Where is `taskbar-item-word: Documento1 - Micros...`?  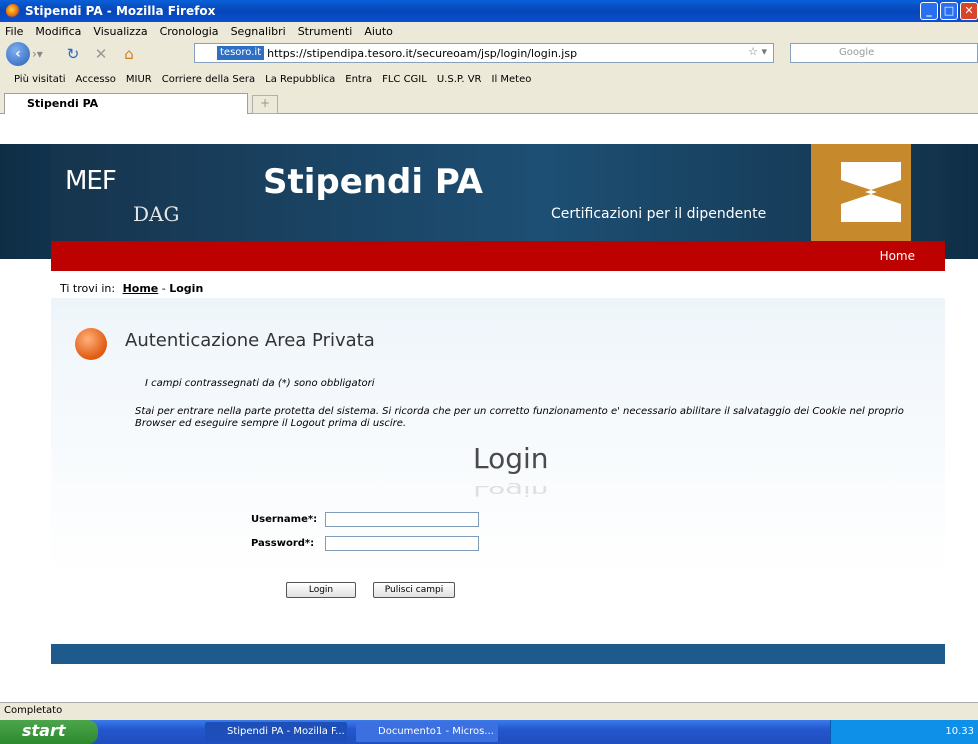
taskbar-item-word: Documento1 - Micros... is located at coordinates (427, 732).